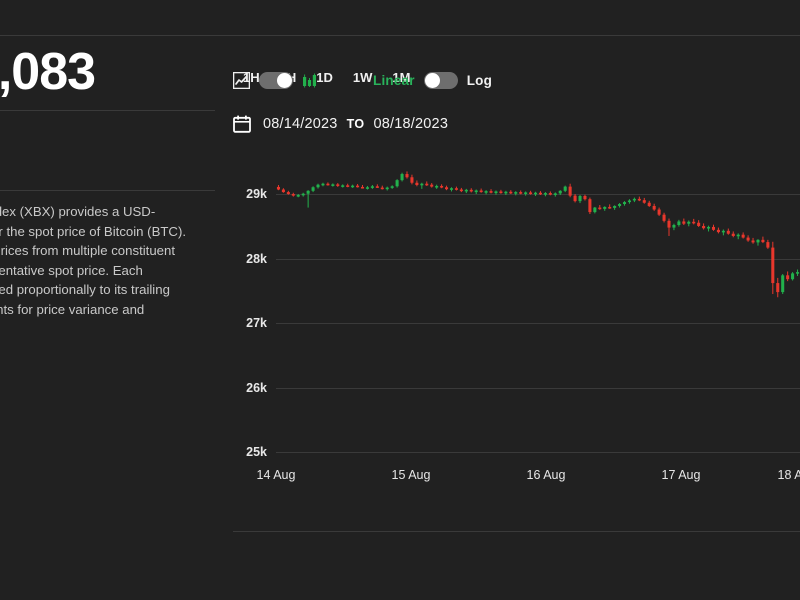  Describe the element at coordinates (394, 80) in the screenshot. I see `scale-linear-label: Linear` at that location.